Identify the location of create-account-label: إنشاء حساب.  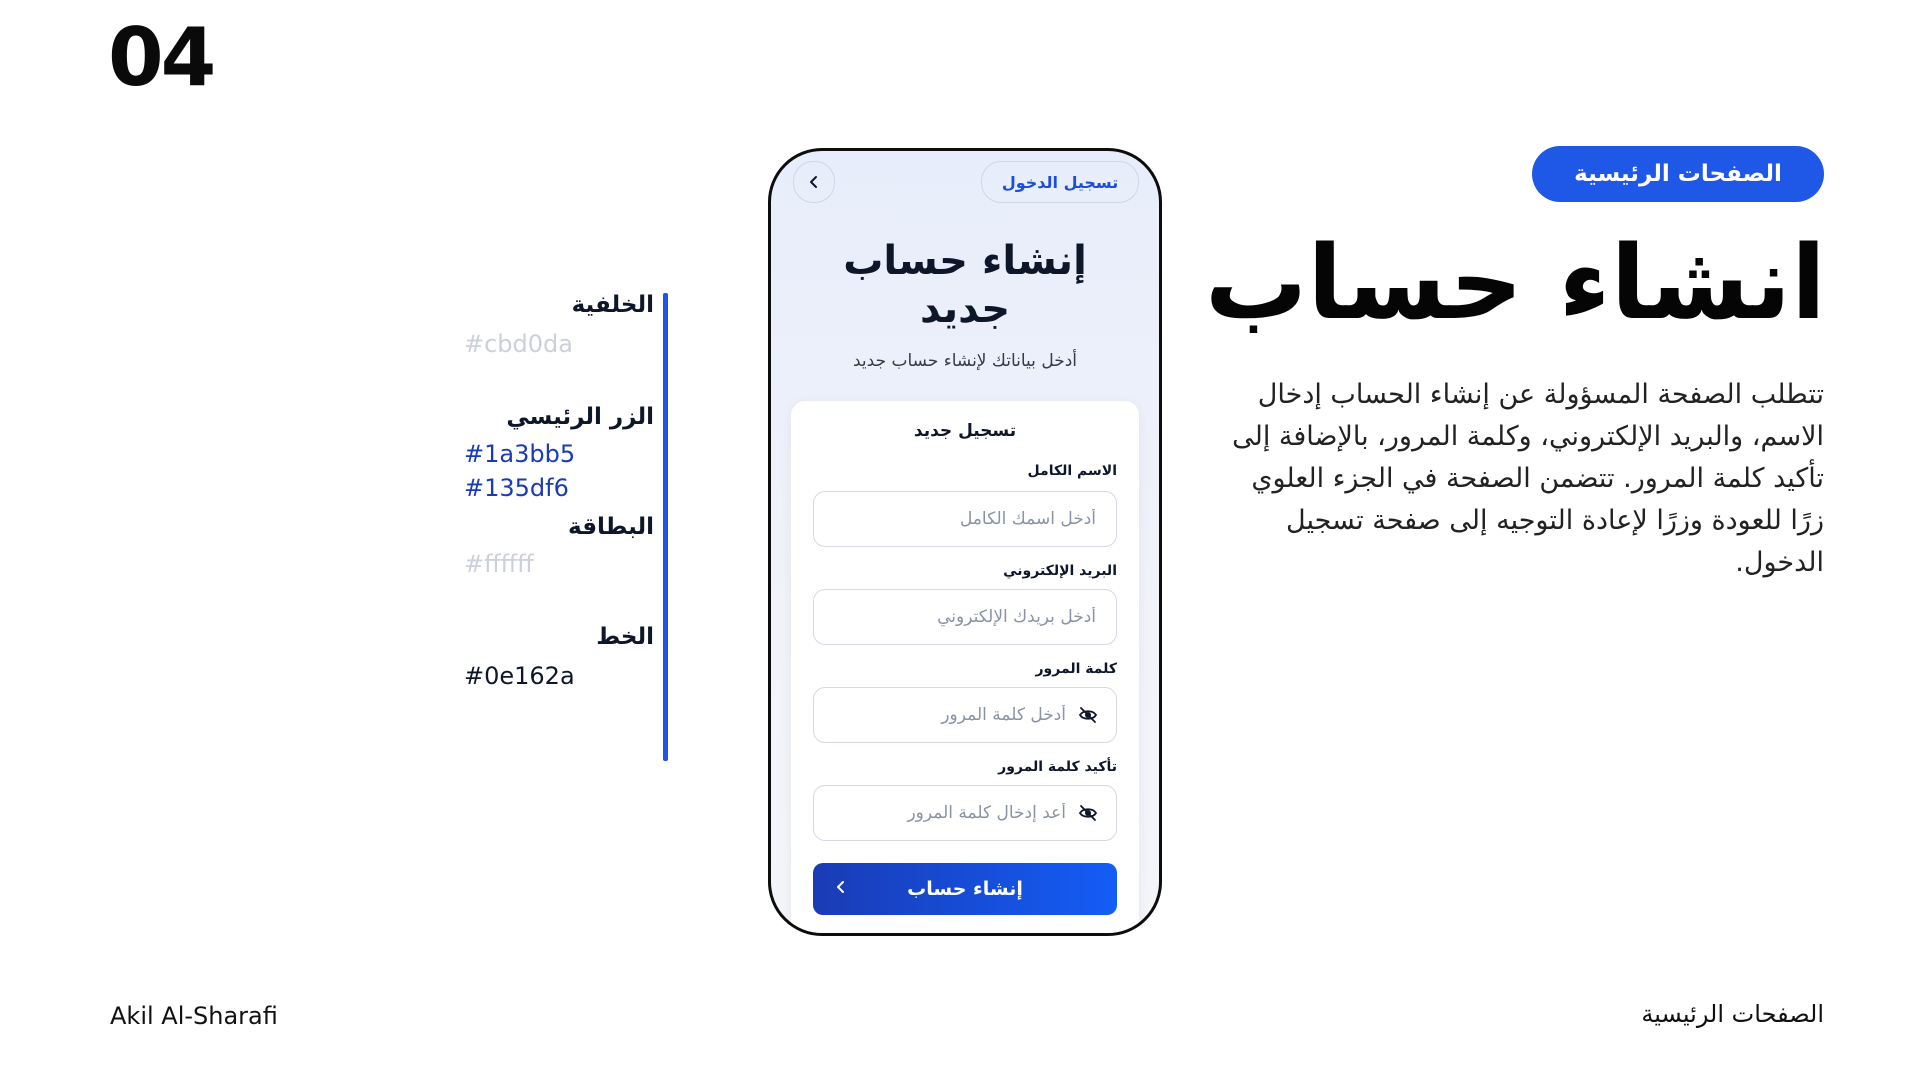
(965, 889).